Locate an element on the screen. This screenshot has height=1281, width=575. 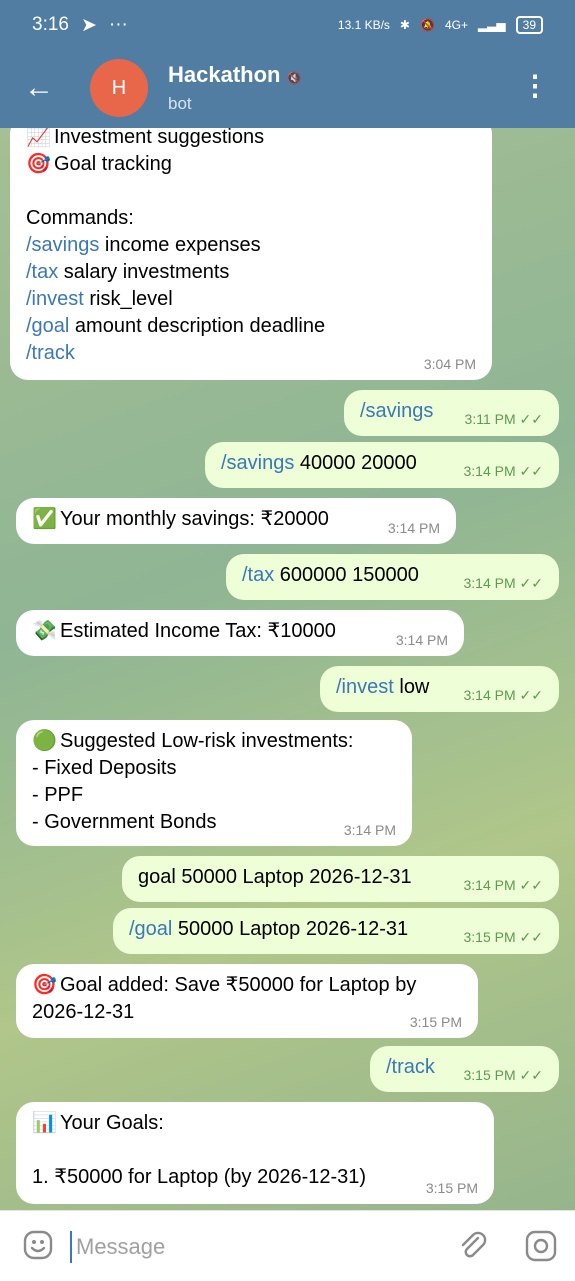
message-line: 2026-12-31 is located at coordinates (247, 1012).